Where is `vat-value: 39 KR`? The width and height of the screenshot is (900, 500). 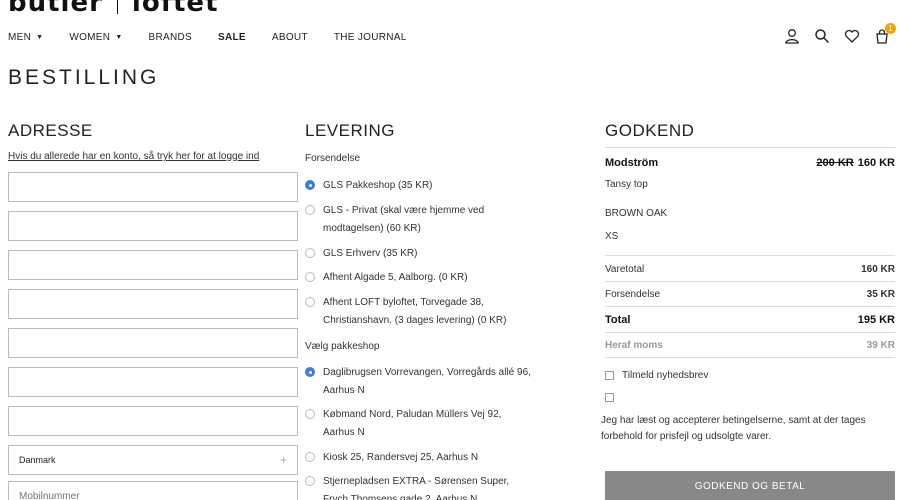
vat-value: 39 KR is located at coordinates (880, 345).